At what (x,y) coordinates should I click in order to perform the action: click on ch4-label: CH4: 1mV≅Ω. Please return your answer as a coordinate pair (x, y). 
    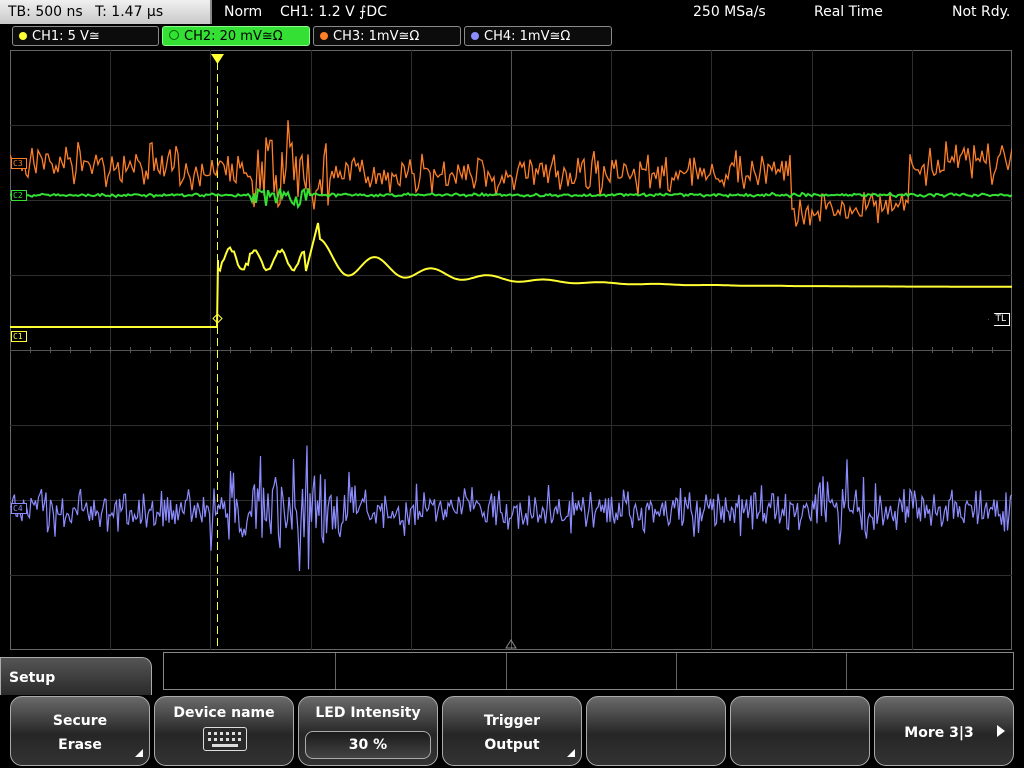
    Looking at the image, I should click on (527, 36).